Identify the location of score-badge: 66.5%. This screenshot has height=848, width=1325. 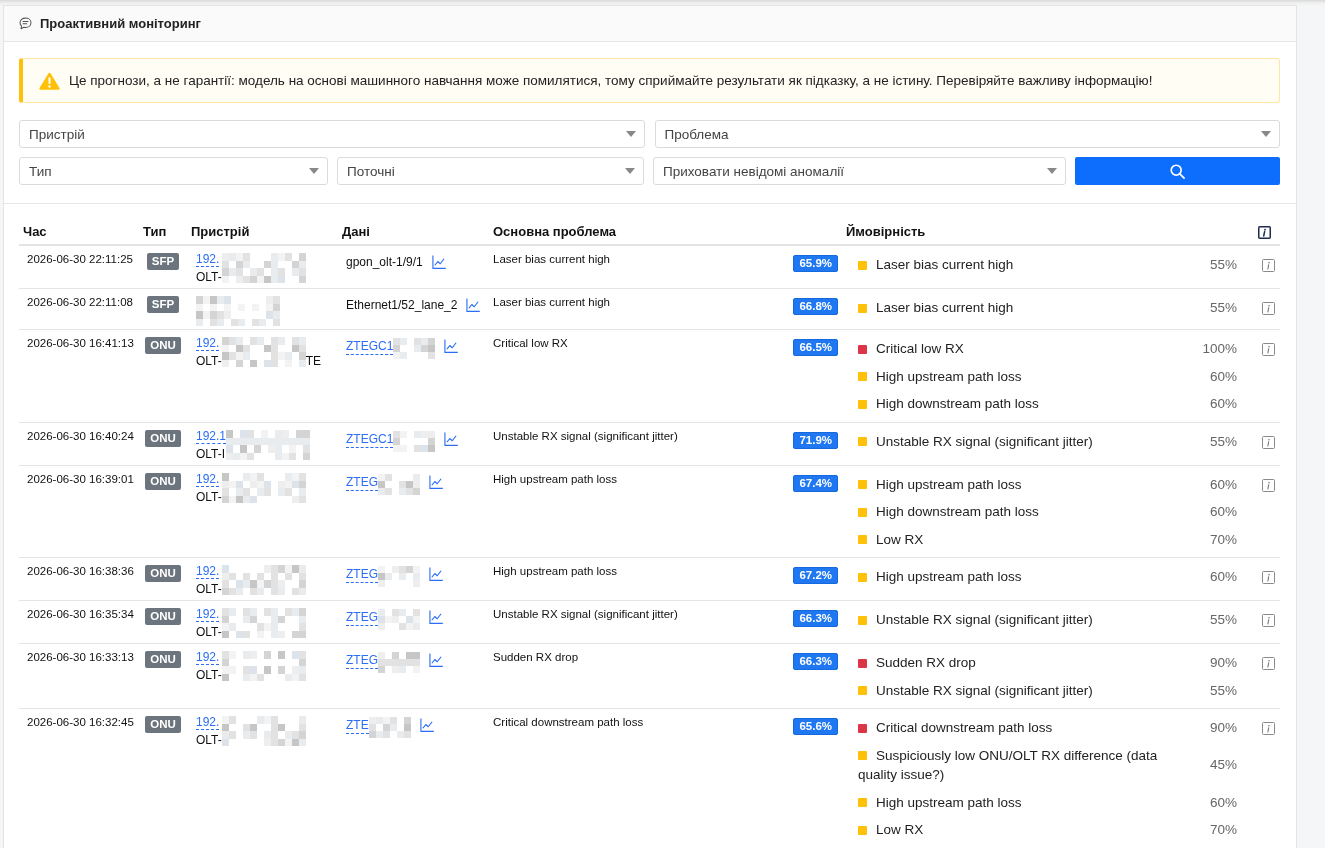
(815, 347).